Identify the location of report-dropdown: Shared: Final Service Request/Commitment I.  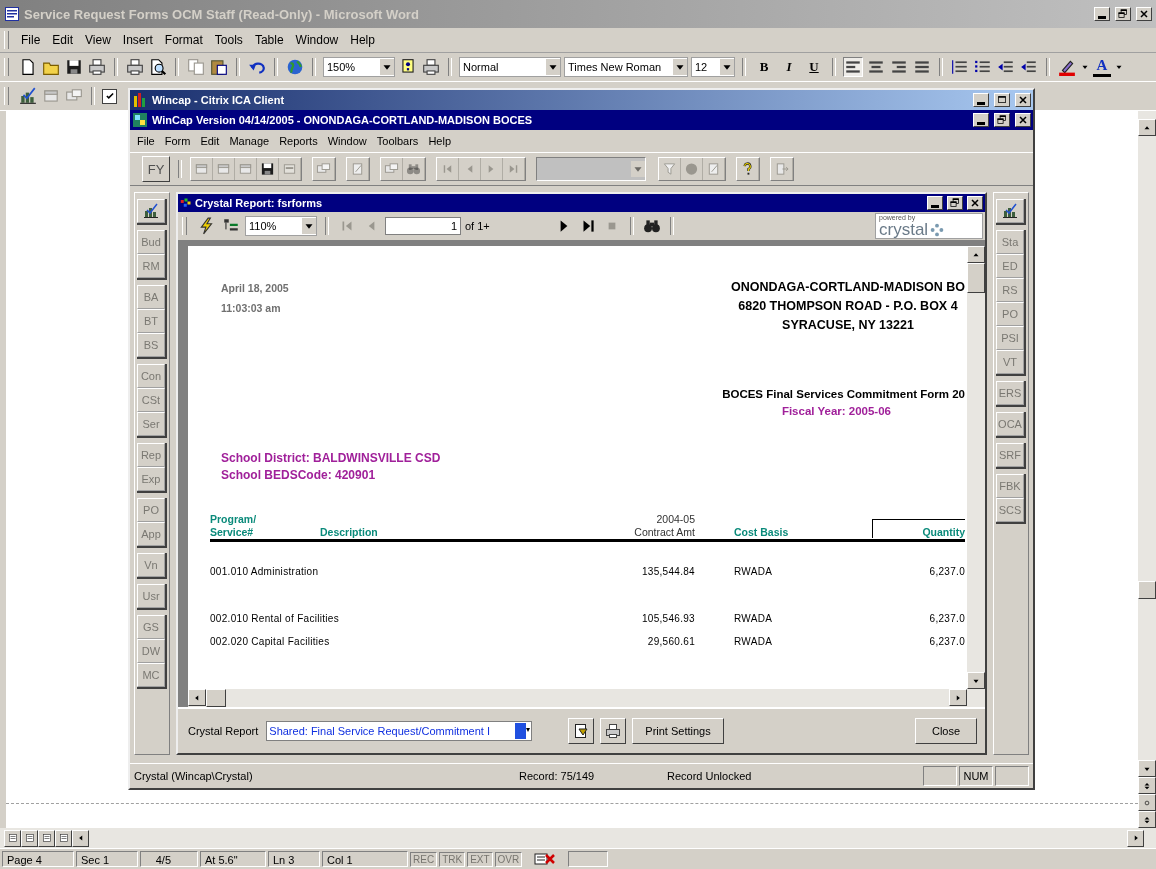
(399, 731).